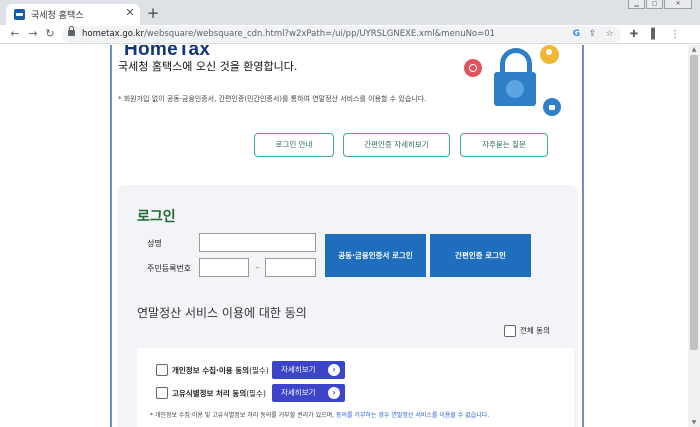 This screenshot has width=700, height=427. Describe the element at coordinates (375, 255) in the screenshot. I see `cert-login-button: 공동·금융인증서 로그인` at that location.